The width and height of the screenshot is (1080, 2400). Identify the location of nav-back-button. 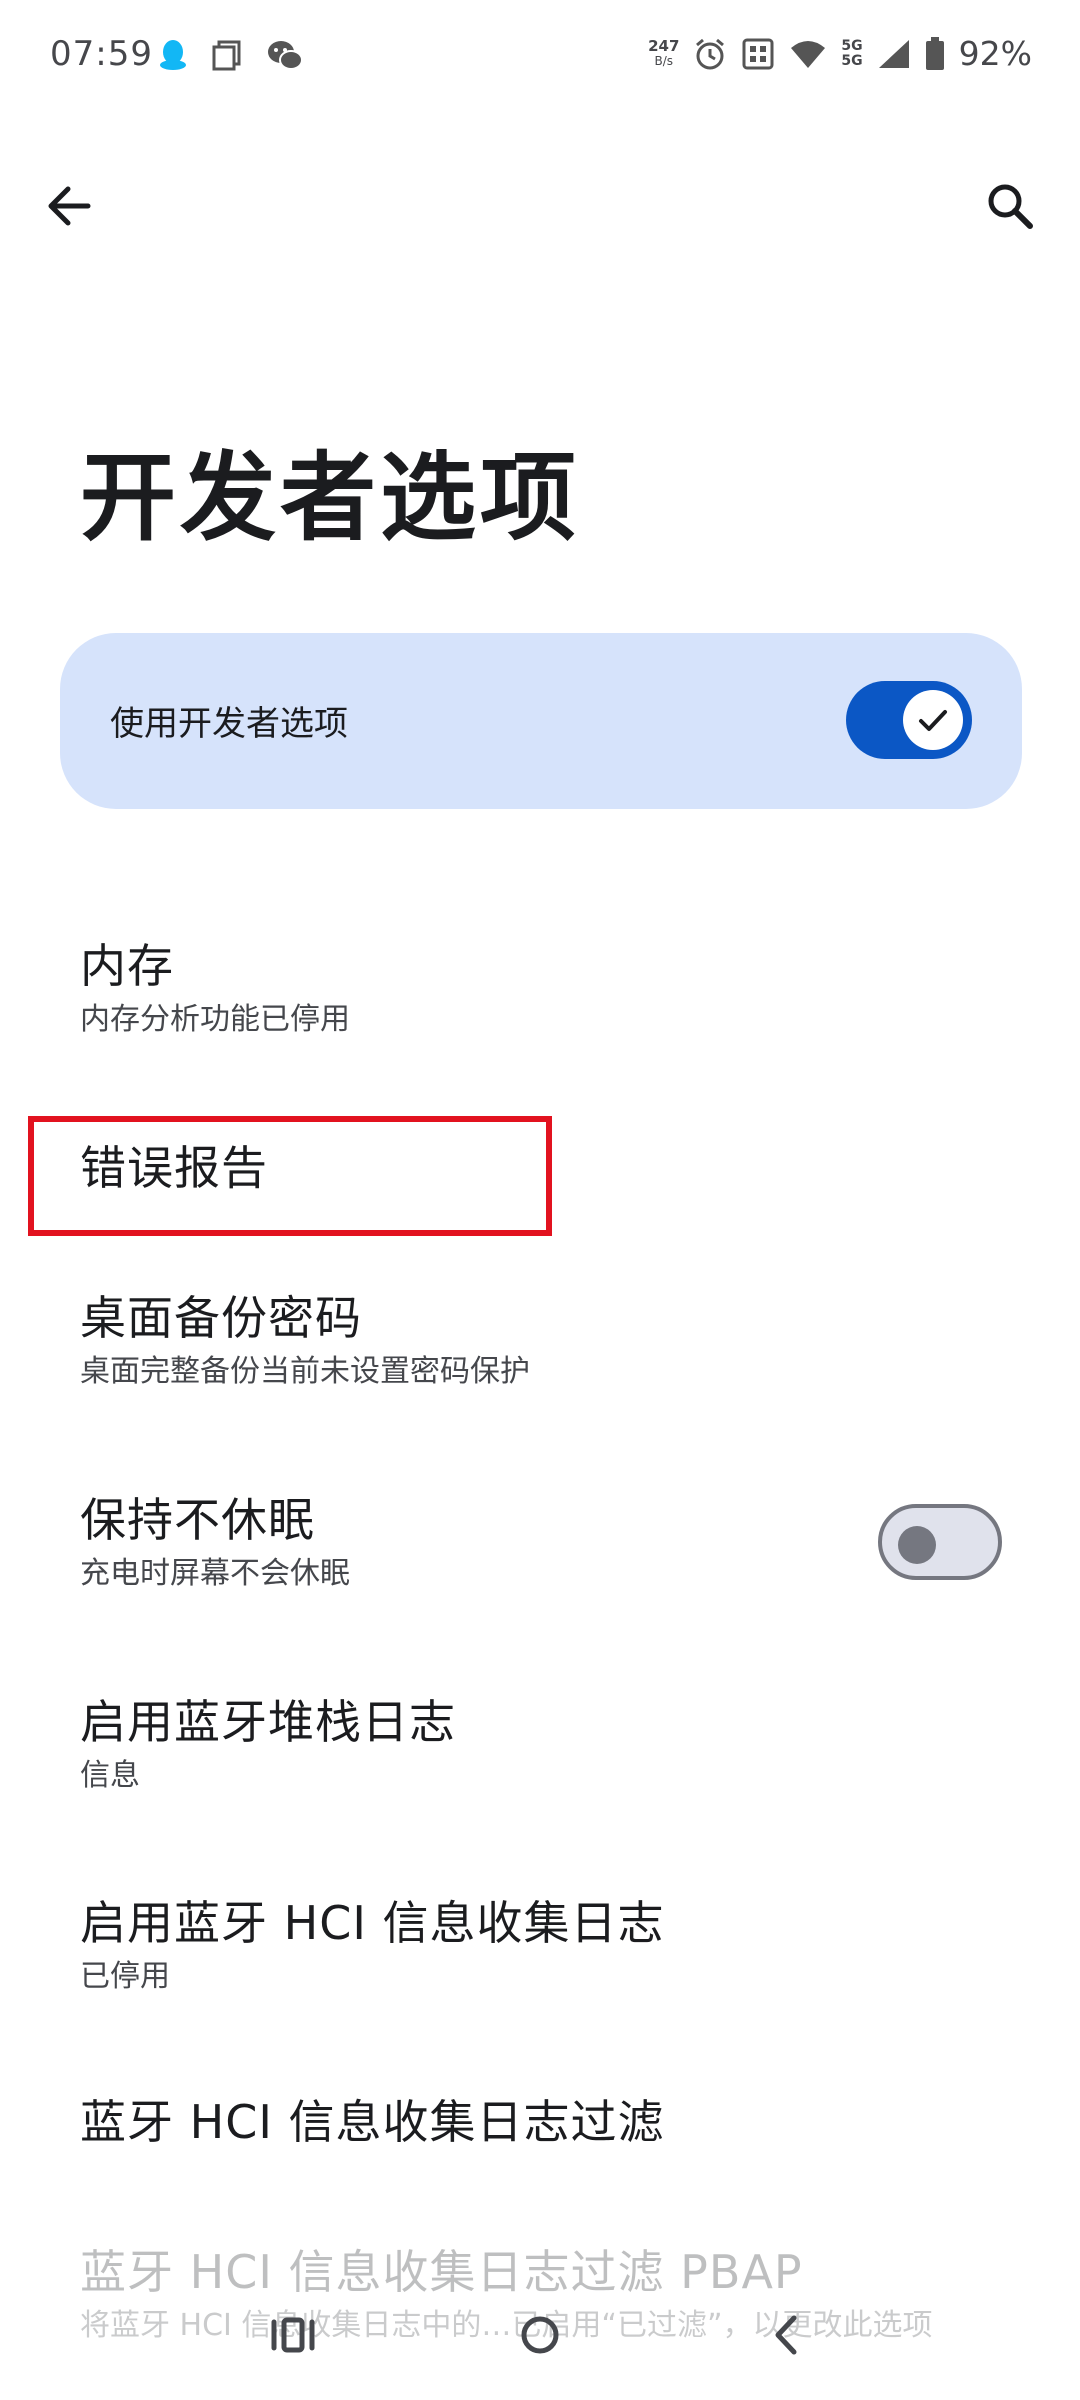
(787, 2335).